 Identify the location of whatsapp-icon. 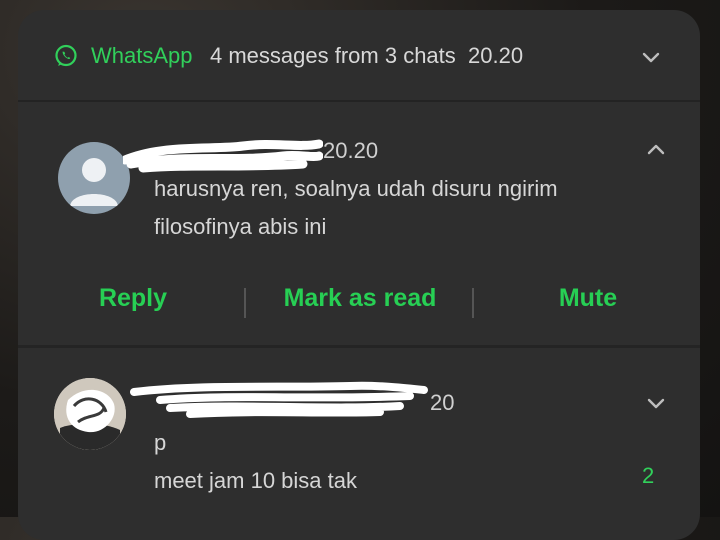
(66, 56).